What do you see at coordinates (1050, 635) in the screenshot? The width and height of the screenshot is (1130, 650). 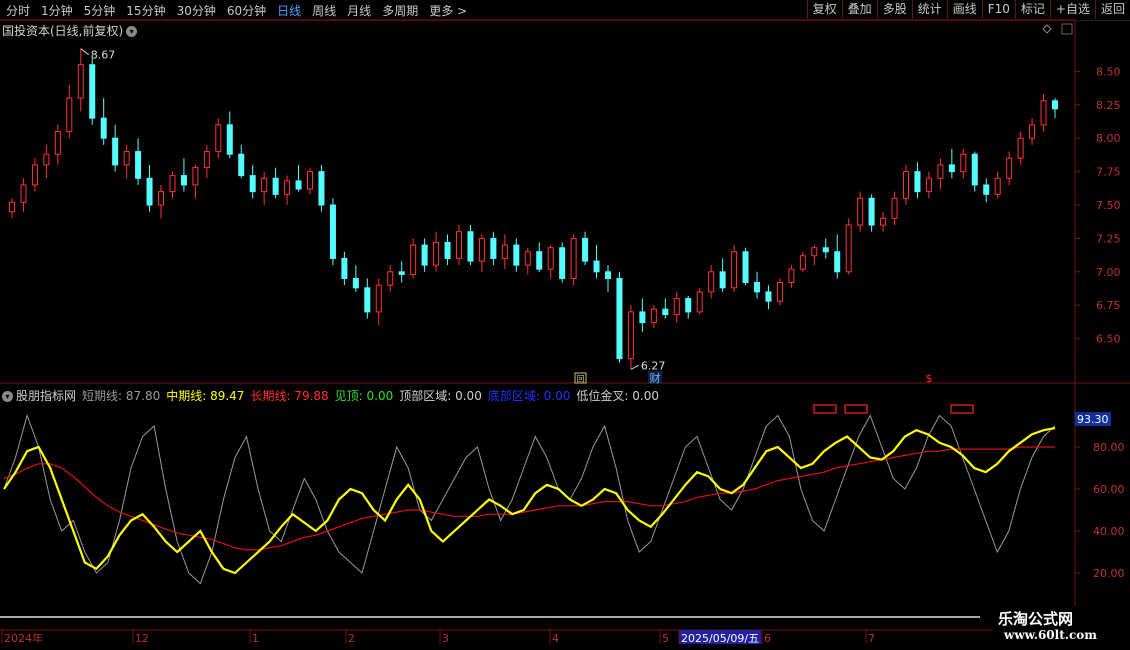 I see `watermark-line2: www.60lt.com` at bounding box center [1050, 635].